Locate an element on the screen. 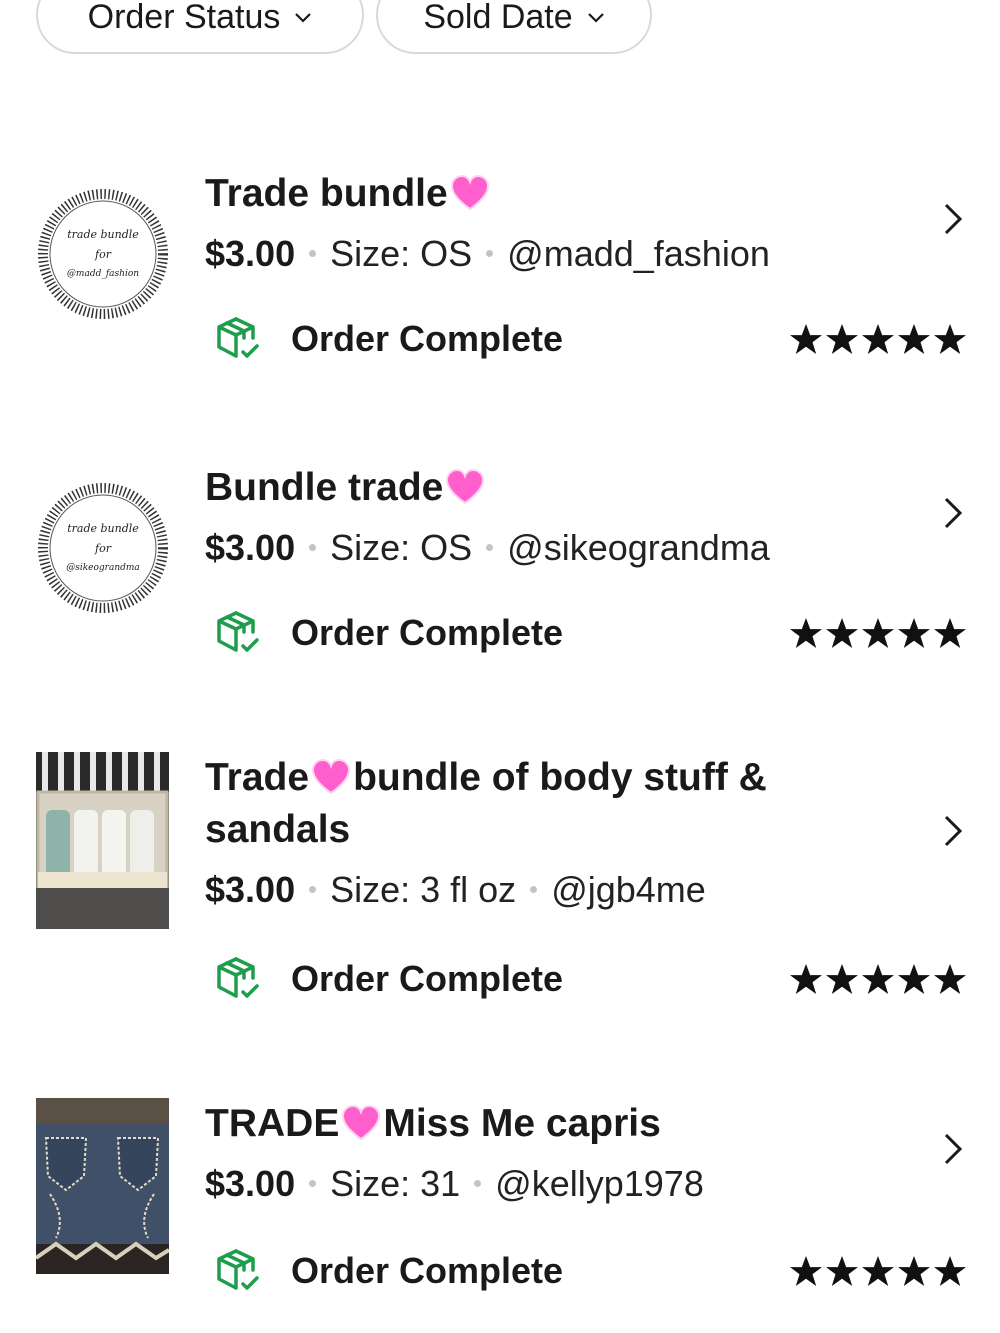  order-size: Size: 3 fl oz is located at coordinates (423, 889).